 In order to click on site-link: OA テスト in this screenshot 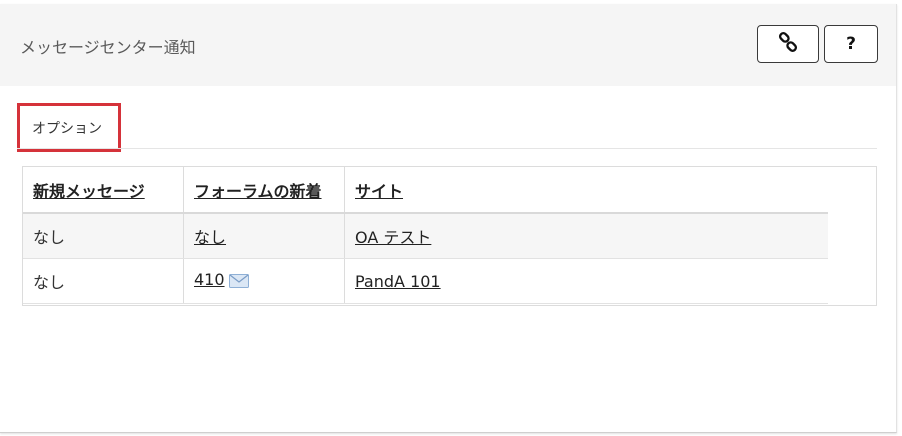, I will do `click(393, 237)`.